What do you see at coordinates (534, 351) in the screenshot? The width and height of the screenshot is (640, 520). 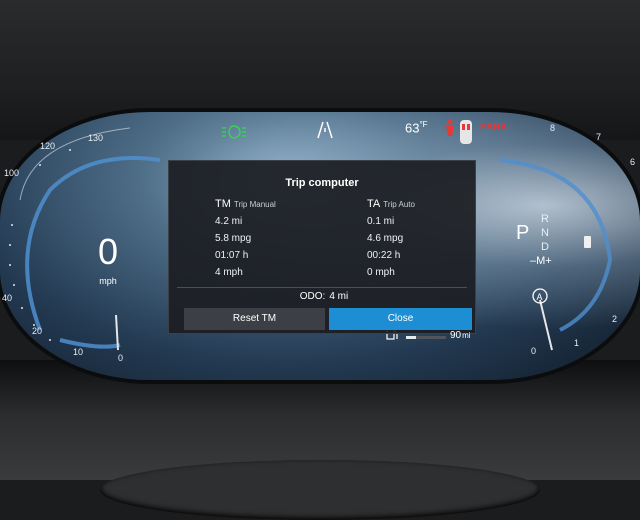 I see `rpm-tick-0: 0` at bounding box center [534, 351].